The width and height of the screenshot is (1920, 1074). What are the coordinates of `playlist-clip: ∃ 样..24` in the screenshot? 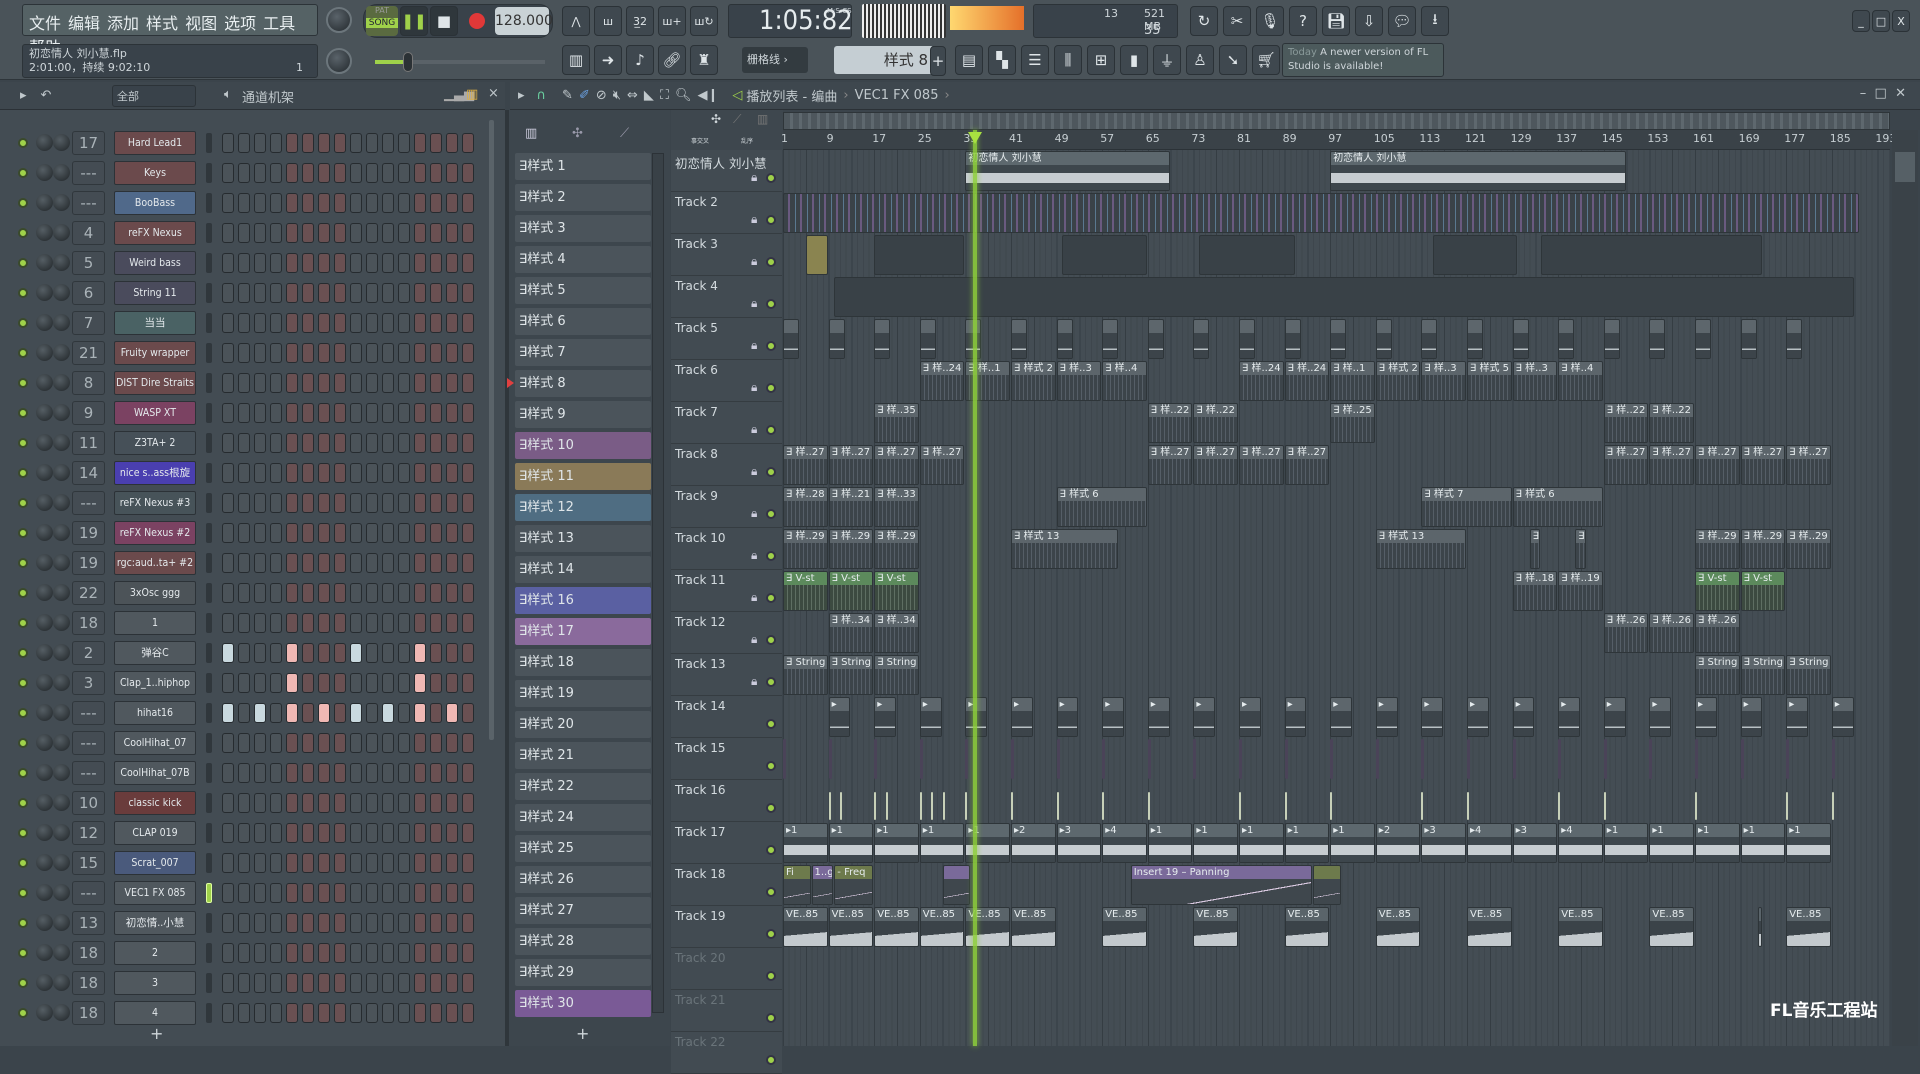 It's located at (1261, 381).